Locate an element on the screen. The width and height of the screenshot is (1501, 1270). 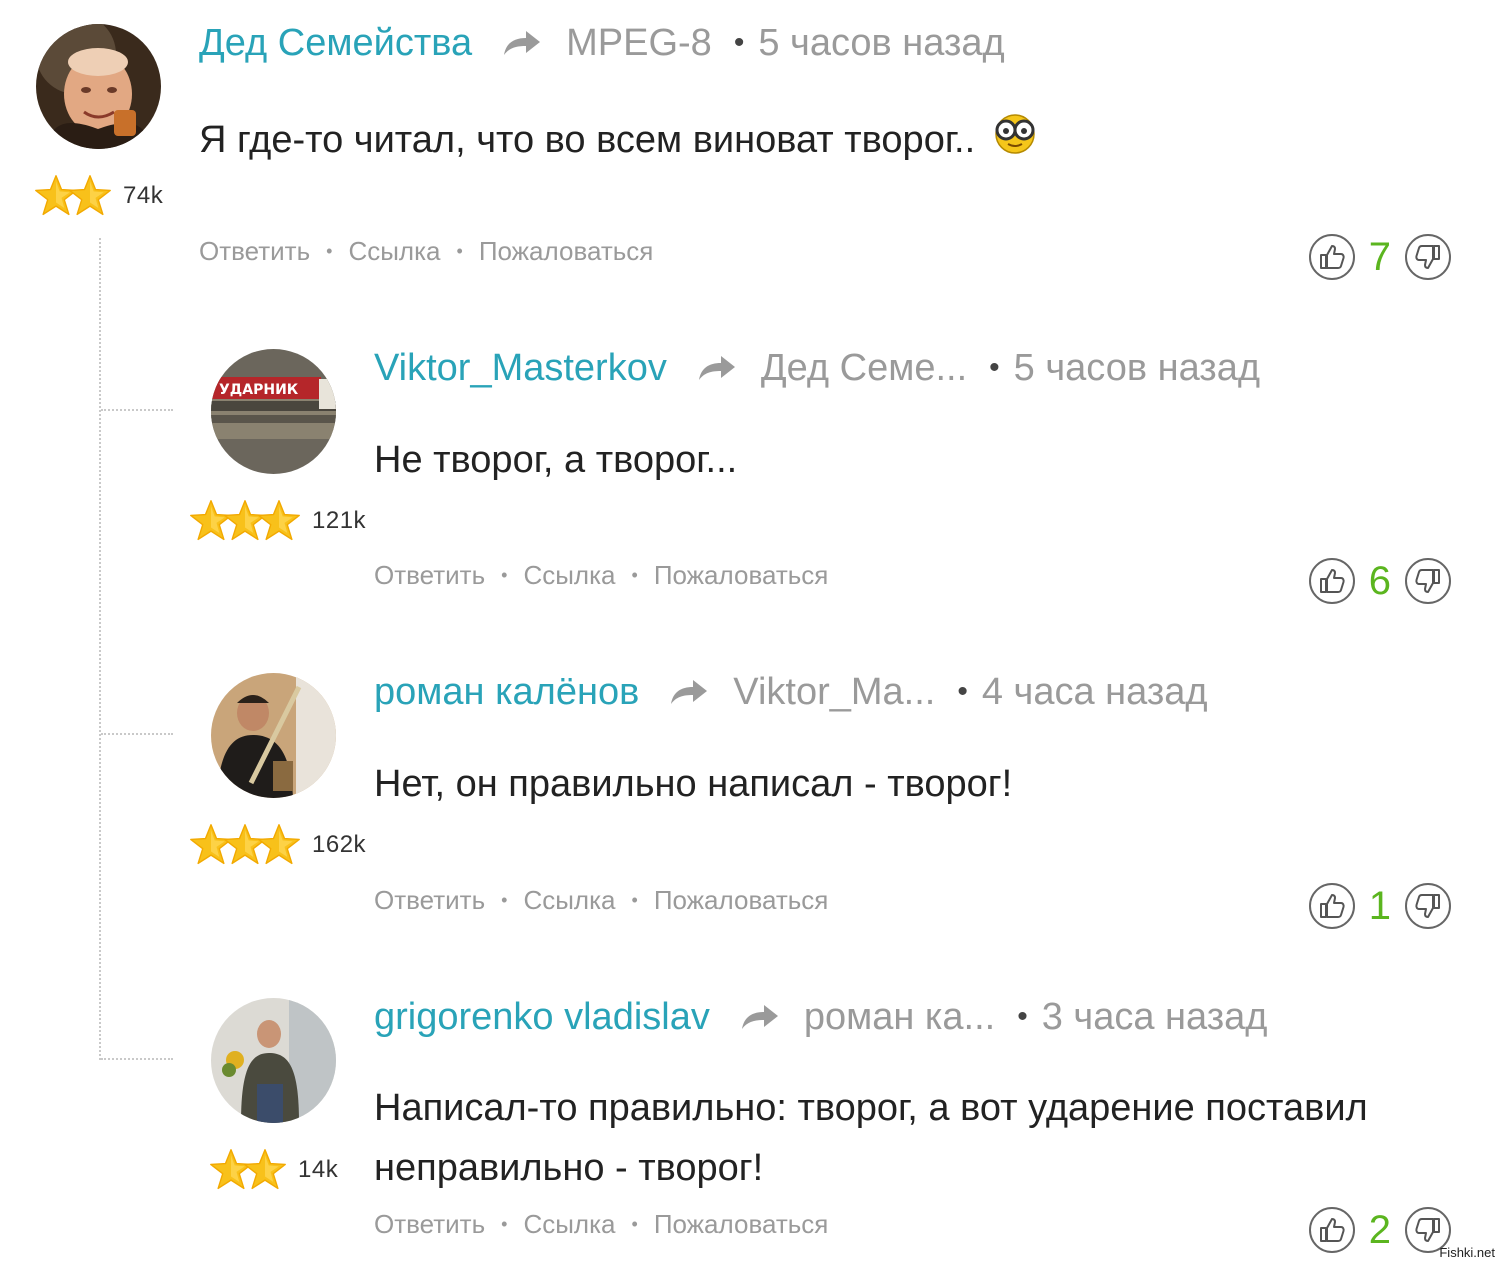
vote-controls: 7 is located at coordinates (1379, 257).